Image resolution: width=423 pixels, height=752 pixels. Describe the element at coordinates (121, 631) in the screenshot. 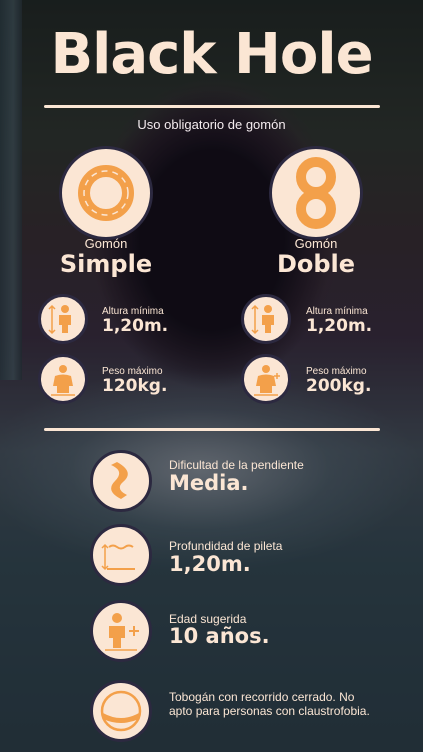

I see `age-icon` at that location.